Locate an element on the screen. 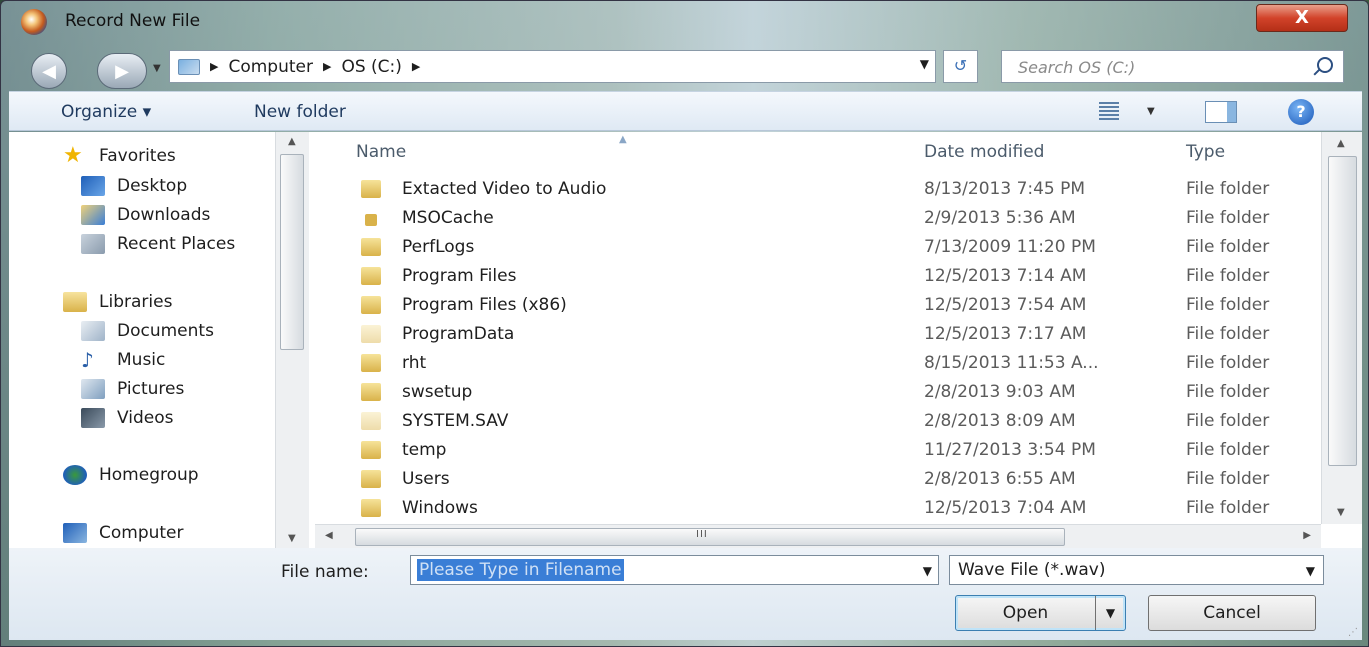 The width and height of the screenshot is (1369, 647). nav-music: ♪ Music is located at coordinates (123, 360).